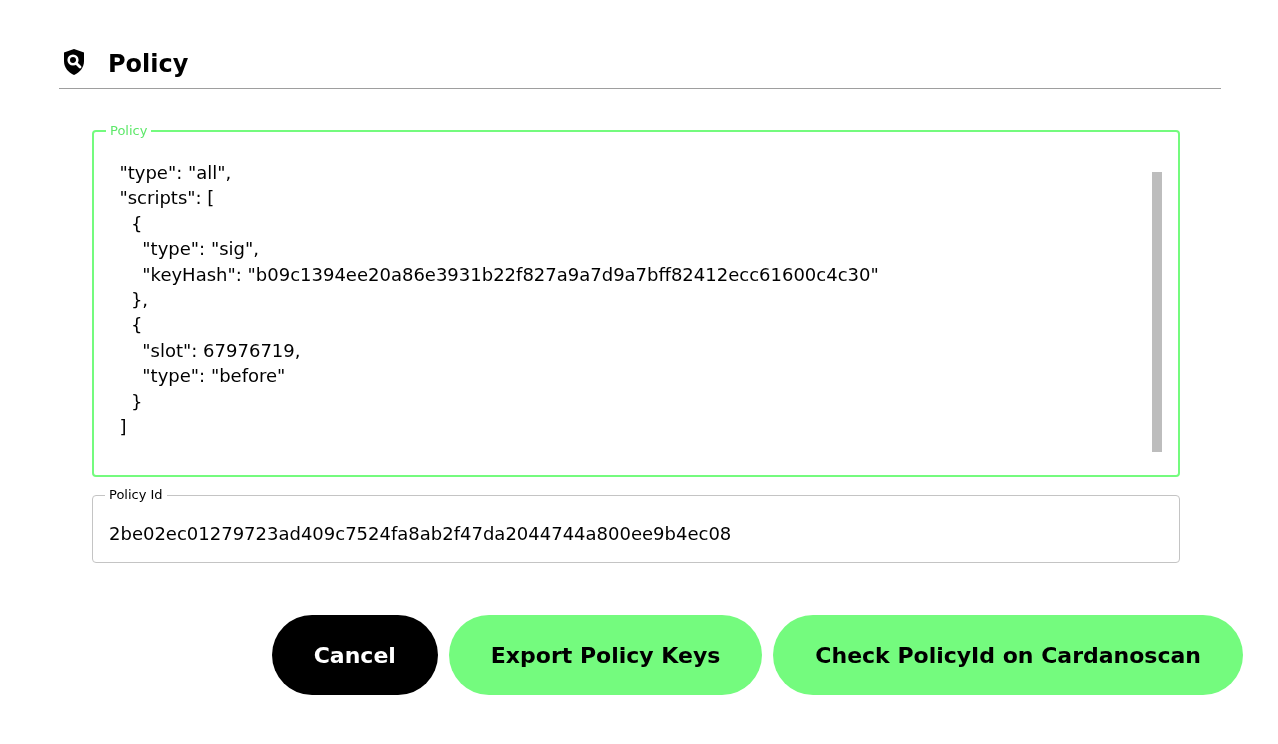 The image size is (1278, 744). What do you see at coordinates (136, 495) in the screenshot?
I see `field-label: Policy Id` at bounding box center [136, 495].